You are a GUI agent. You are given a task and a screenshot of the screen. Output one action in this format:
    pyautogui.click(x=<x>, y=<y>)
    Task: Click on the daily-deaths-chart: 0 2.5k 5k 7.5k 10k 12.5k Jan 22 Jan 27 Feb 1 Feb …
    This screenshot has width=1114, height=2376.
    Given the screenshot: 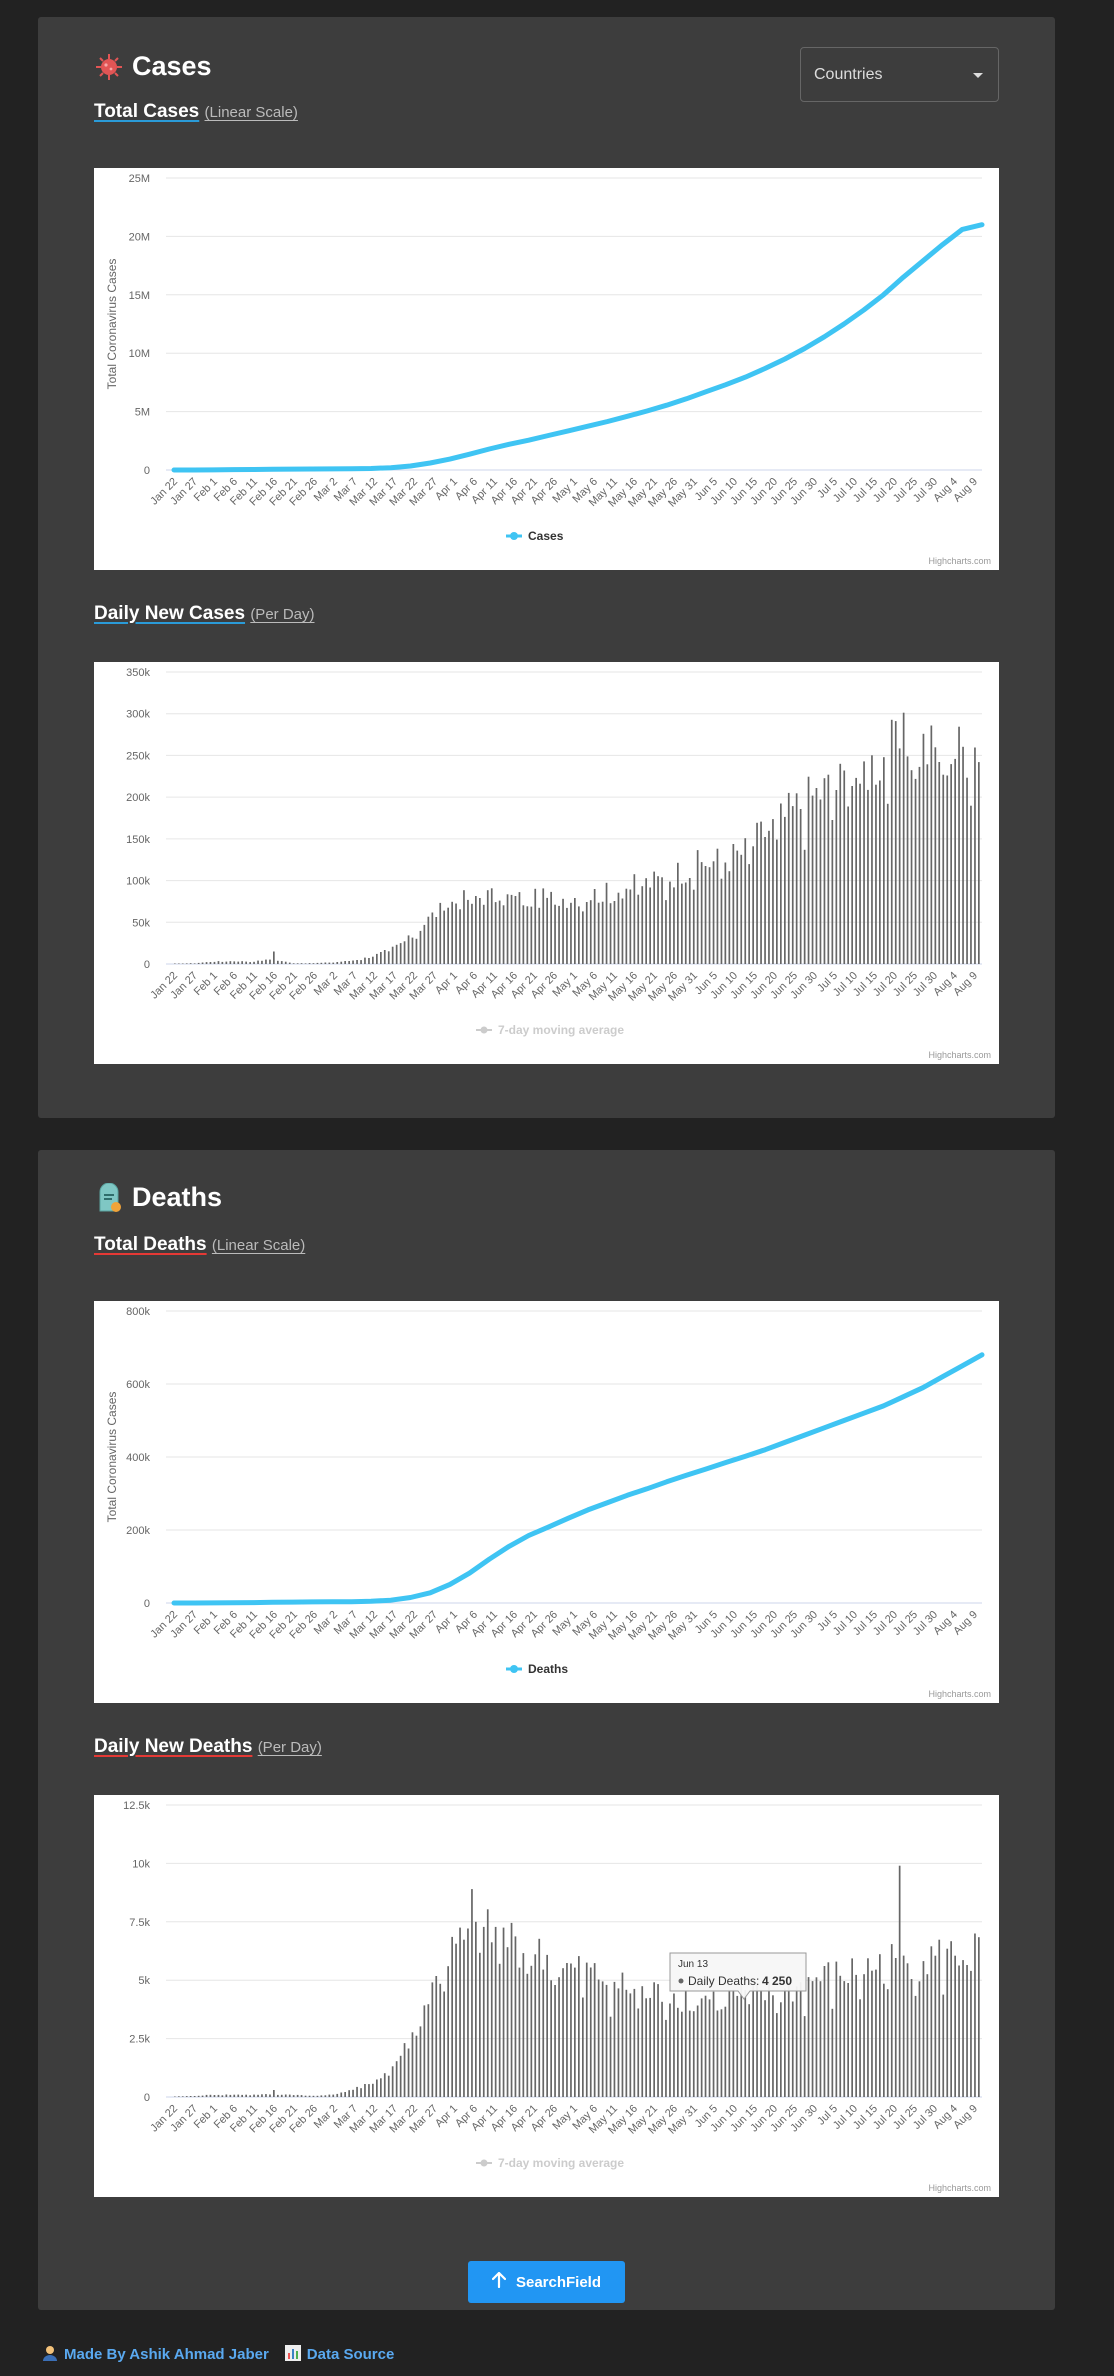 What is the action you would take?
    pyautogui.click(x=546, y=1996)
    